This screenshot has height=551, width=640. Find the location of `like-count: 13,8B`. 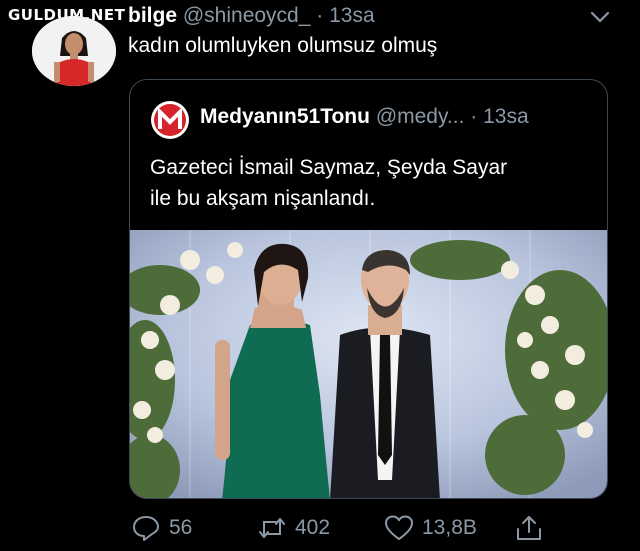

like-count: 13,8B is located at coordinates (449, 527).